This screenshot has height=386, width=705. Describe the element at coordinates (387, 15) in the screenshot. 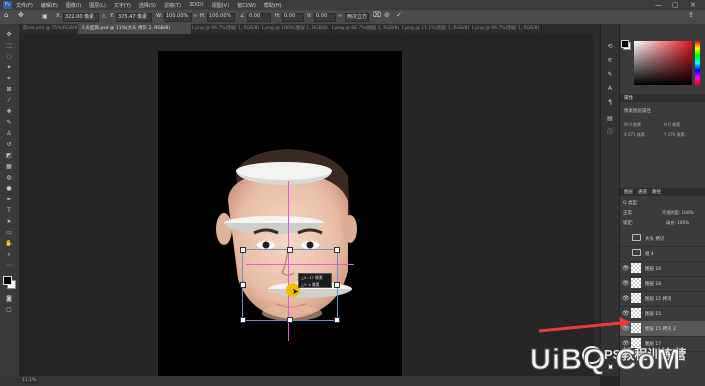

I see `cancel-transform-icon: ⊘` at that location.